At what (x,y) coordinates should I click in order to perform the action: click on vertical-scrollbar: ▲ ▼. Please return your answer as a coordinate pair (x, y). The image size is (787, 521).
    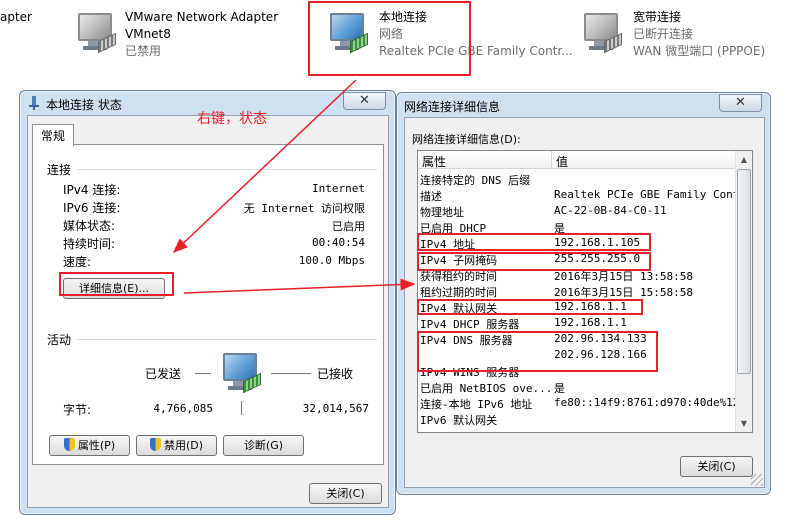
    Looking at the image, I should click on (743, 291).